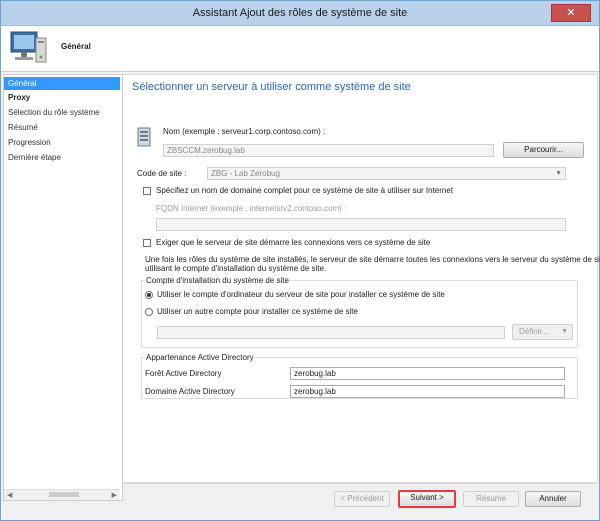 This screenshot has height=521, width=600. I want to click on nav-item-role-selection: Sélection du rôle système, so click(62, 112).